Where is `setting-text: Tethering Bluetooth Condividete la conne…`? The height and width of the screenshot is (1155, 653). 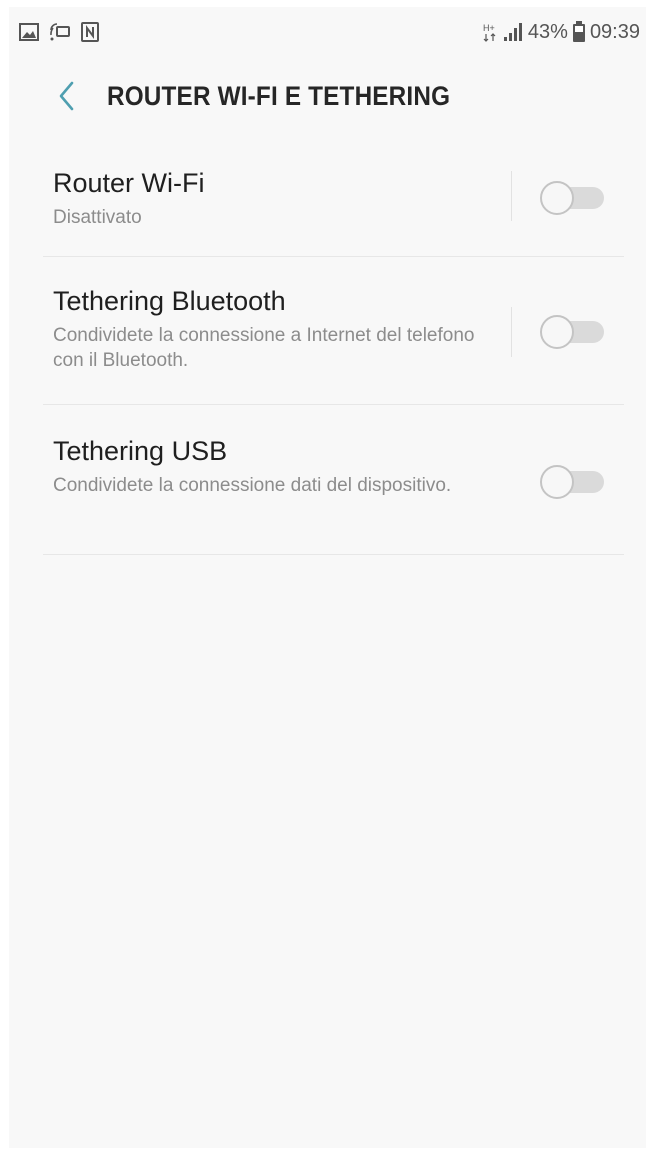
setting-text: Tethering Bluetooth Condividete la conne… is located at coordinates (273, 329).